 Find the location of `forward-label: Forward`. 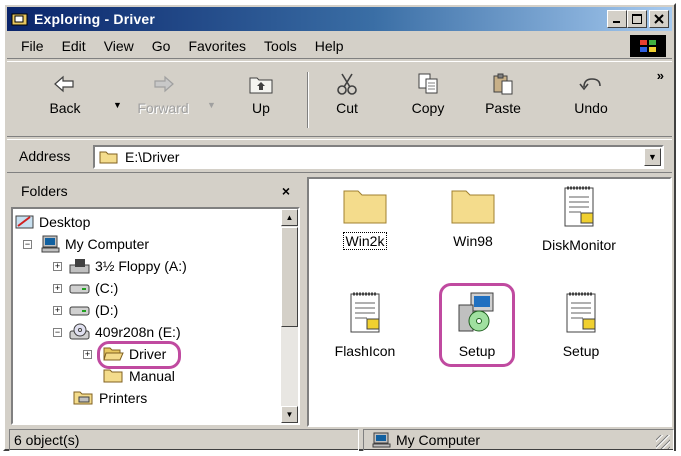

forward-label: Forward is located at coordinates (163, 108).